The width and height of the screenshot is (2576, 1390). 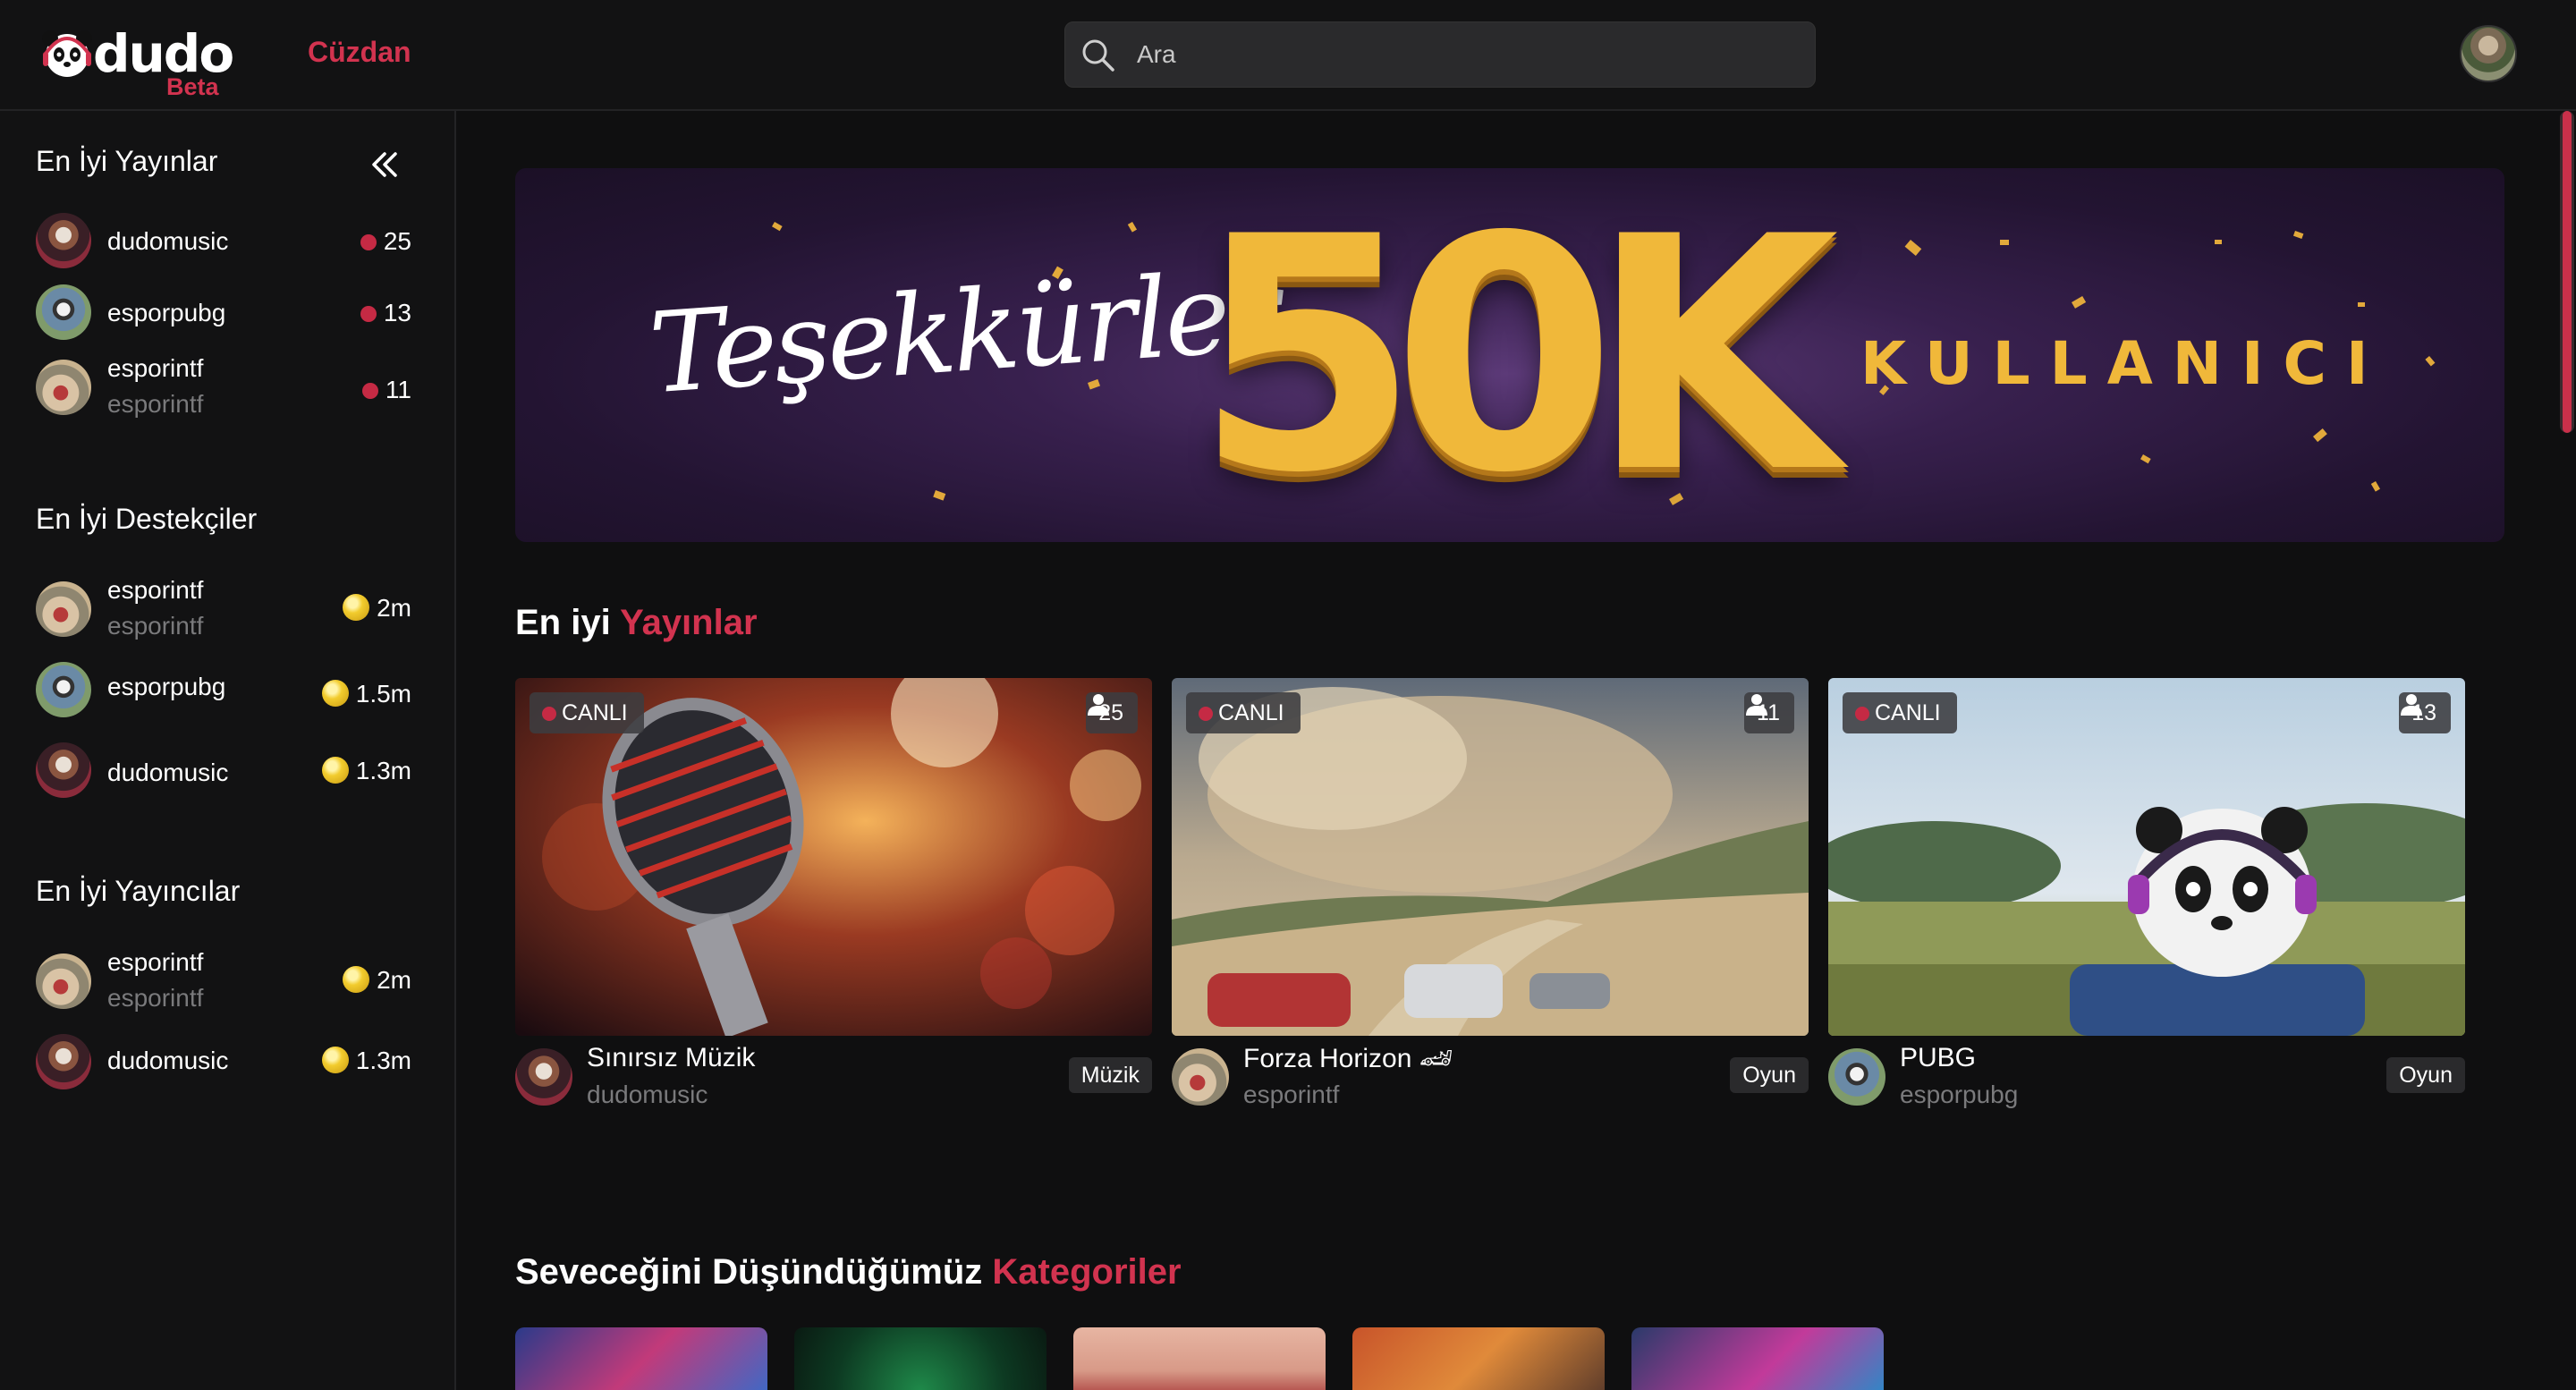 What do you see at coordinates (386, 390) in the screenshot?
I see `viewer-count: 11` at bounding box center [386, 390].